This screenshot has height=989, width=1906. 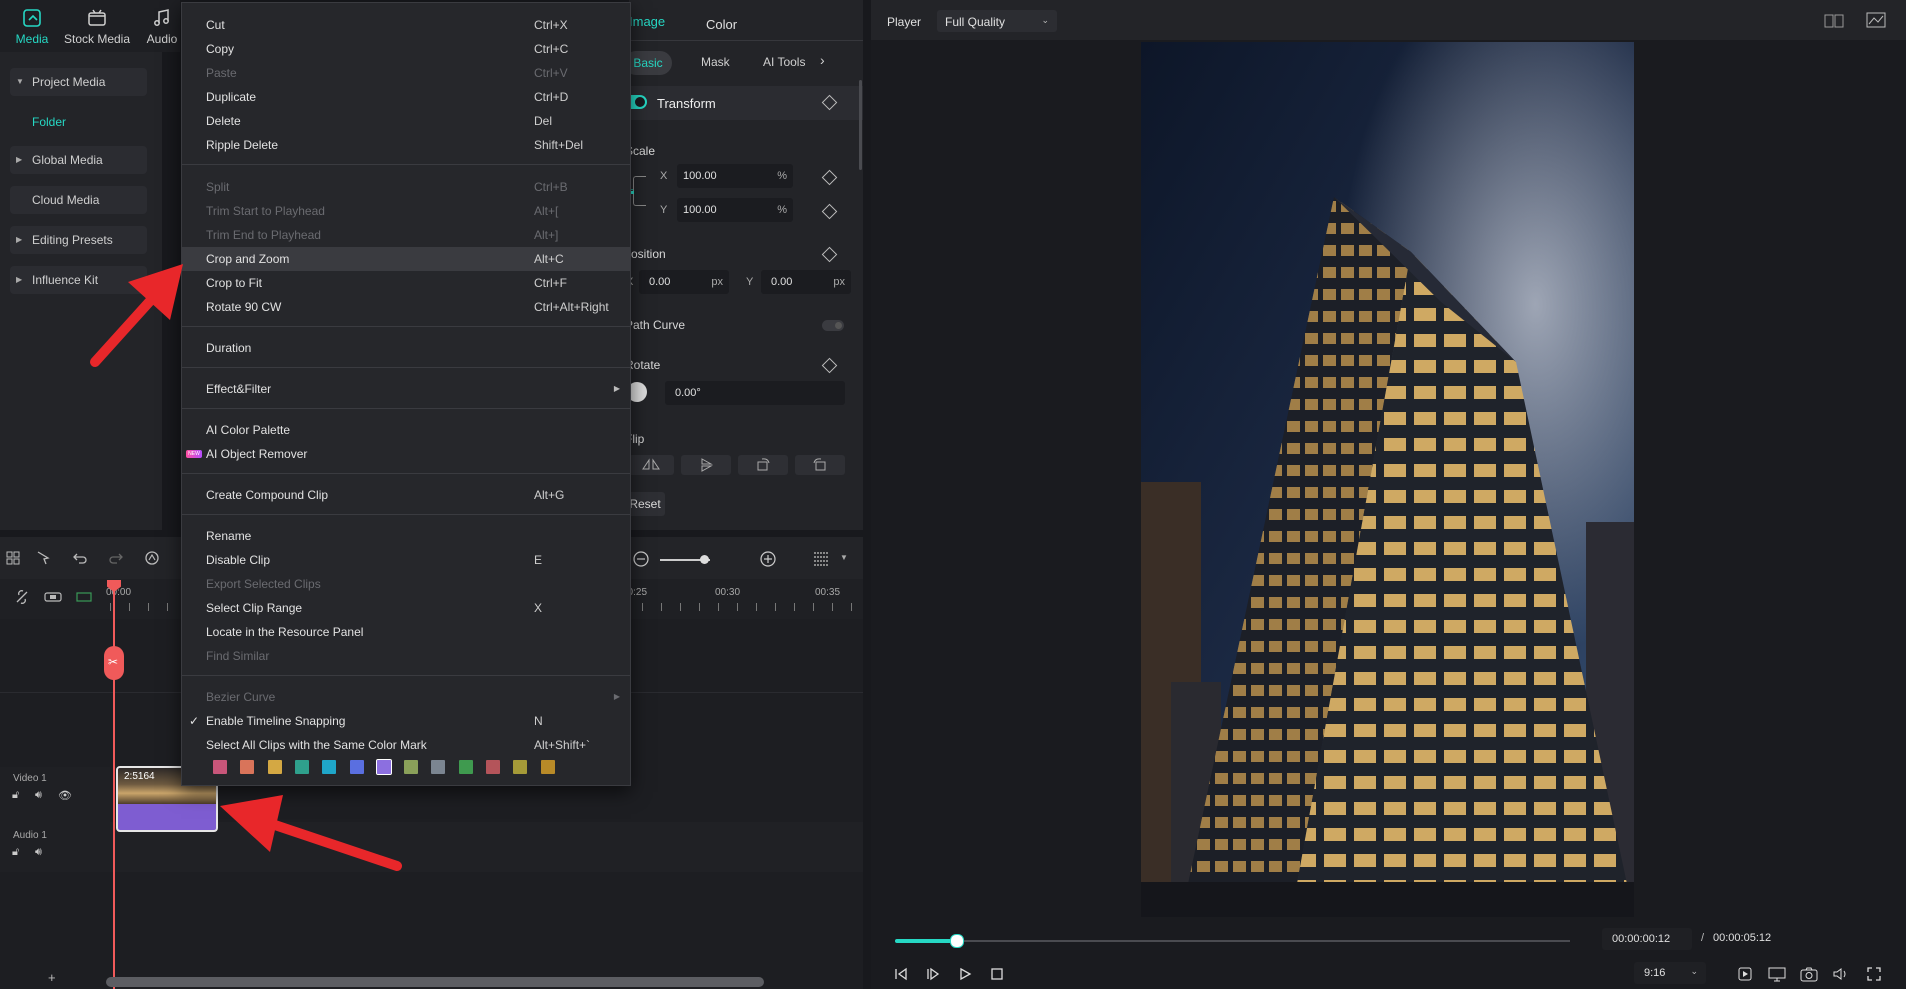 I want to click on arrow-to-video-clip, so click(x=311, y=833).